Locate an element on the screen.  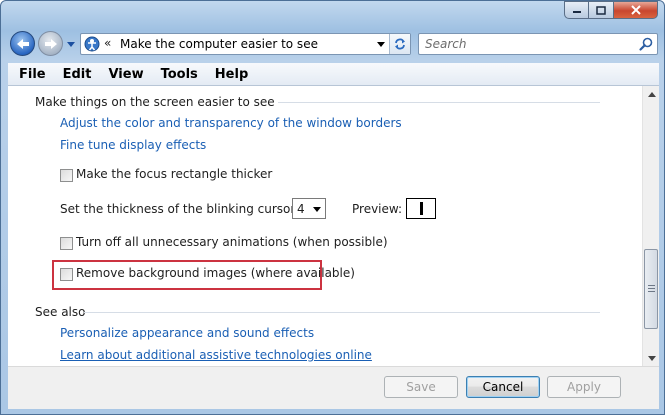
close-icon is located at coordinates (635, 10).